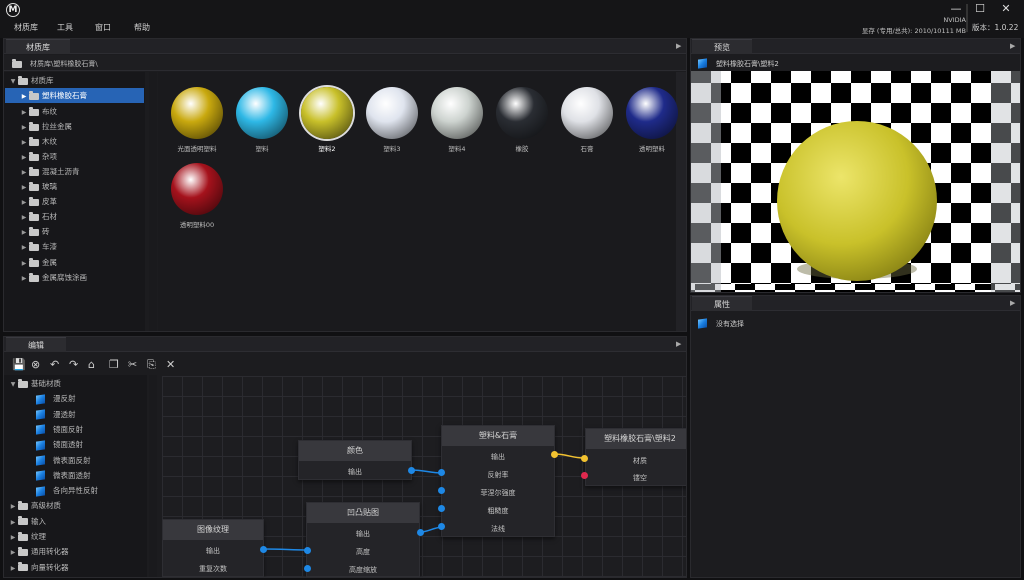 This screenshot has width=1024, height=580. What do you see at coordinates (980, 9) in the screenshot?
I see `maximize-button: ☐` at bounding box center [980, 9].